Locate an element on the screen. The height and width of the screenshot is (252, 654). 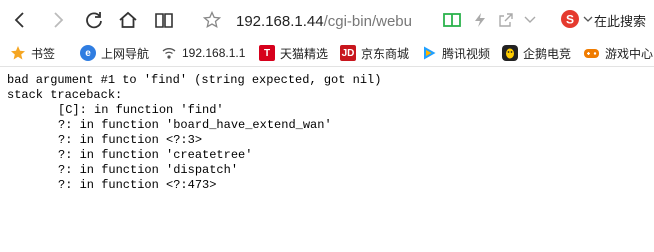
reader-view-button is located at coordinates (452, 20).